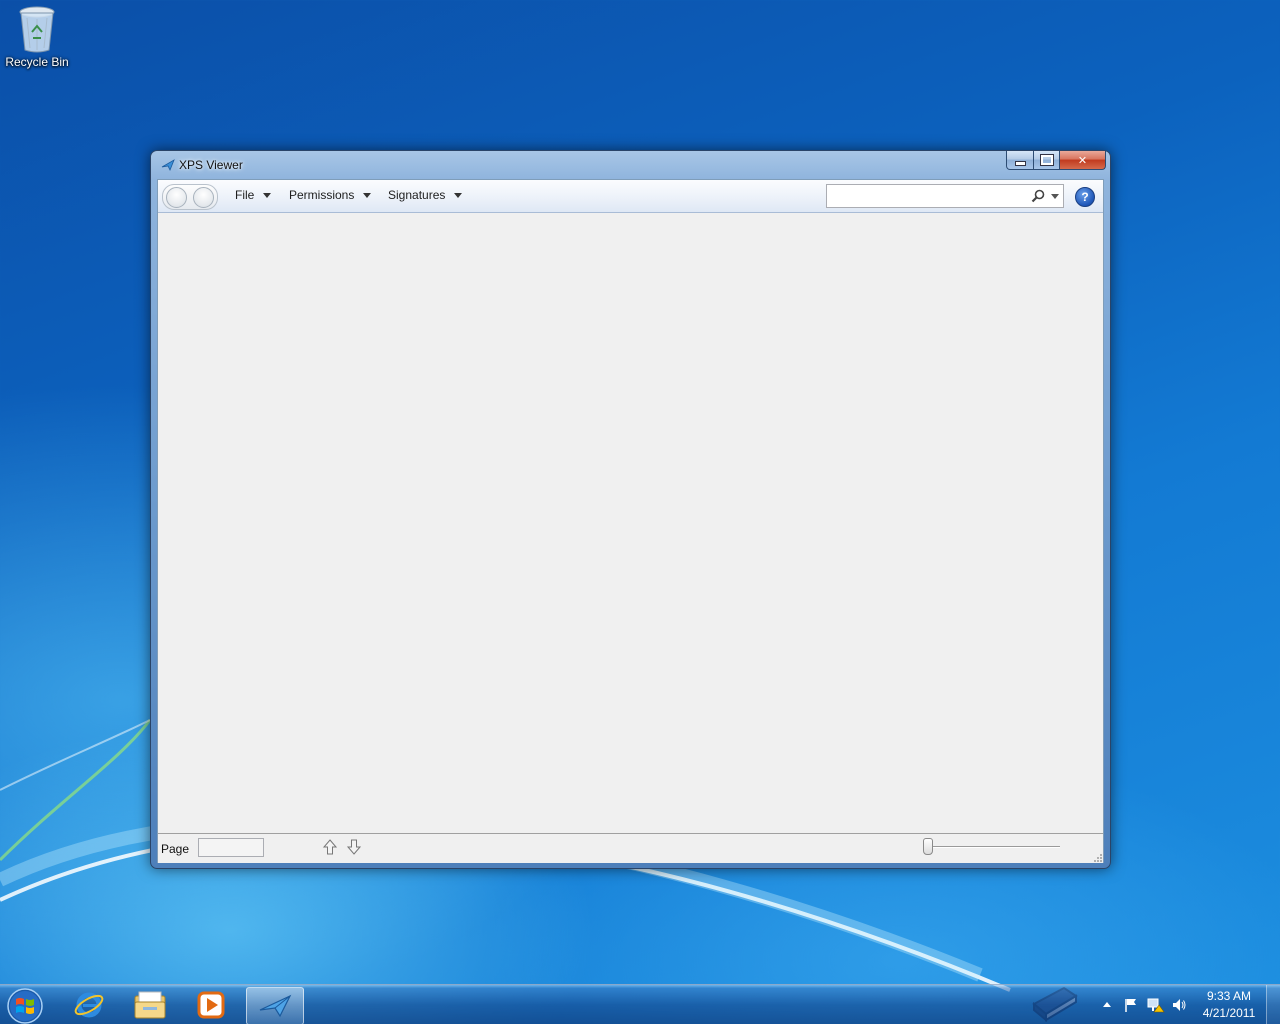 The image size is (1280, 1024). Describe the element at coordinates (1179, 1005) in the screenshot. I see `volume-icon` at that location.